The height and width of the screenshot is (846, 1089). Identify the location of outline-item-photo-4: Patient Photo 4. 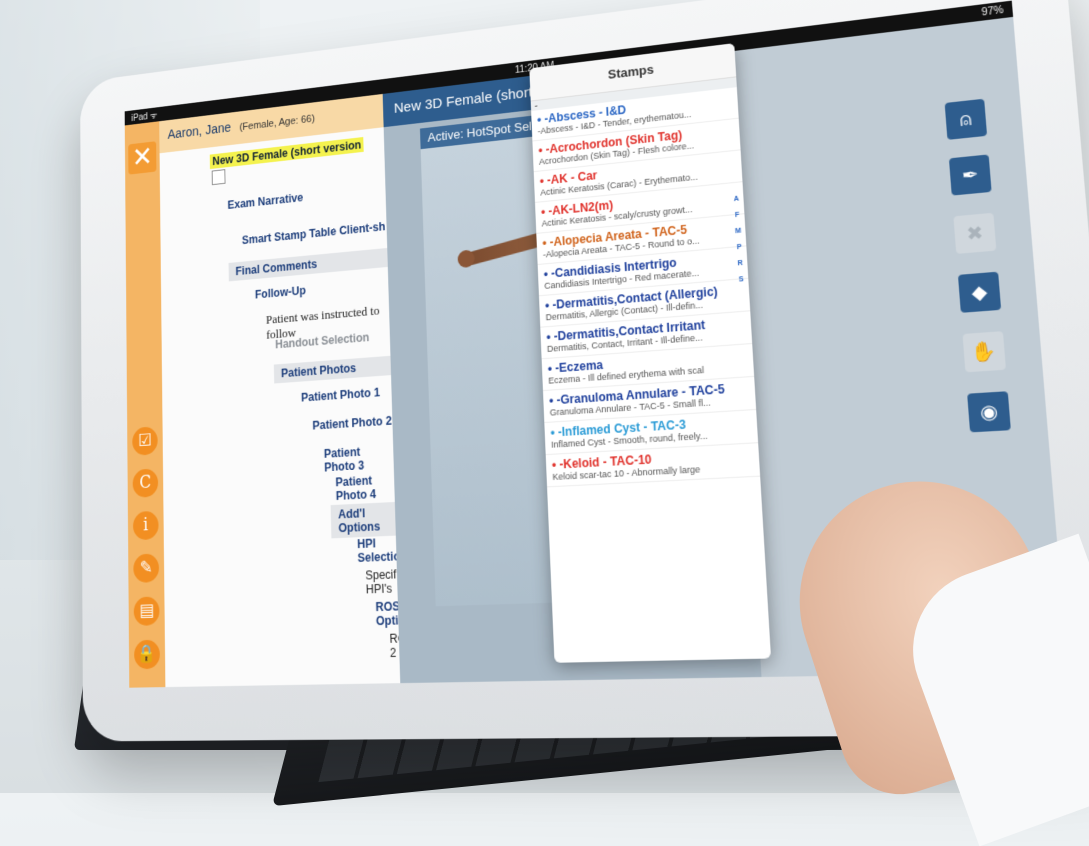
(364, 487).